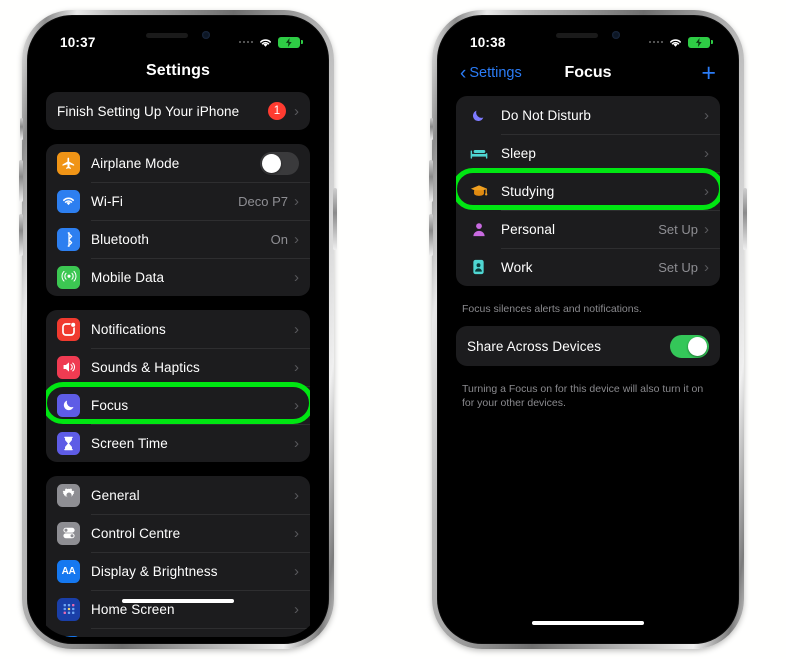 The image size is (786, 659). Describe the element at coordinates (552, 309) in the screenshot. I see `focus-modes-footnote: Focus silences alerts and notifications.` at that location.